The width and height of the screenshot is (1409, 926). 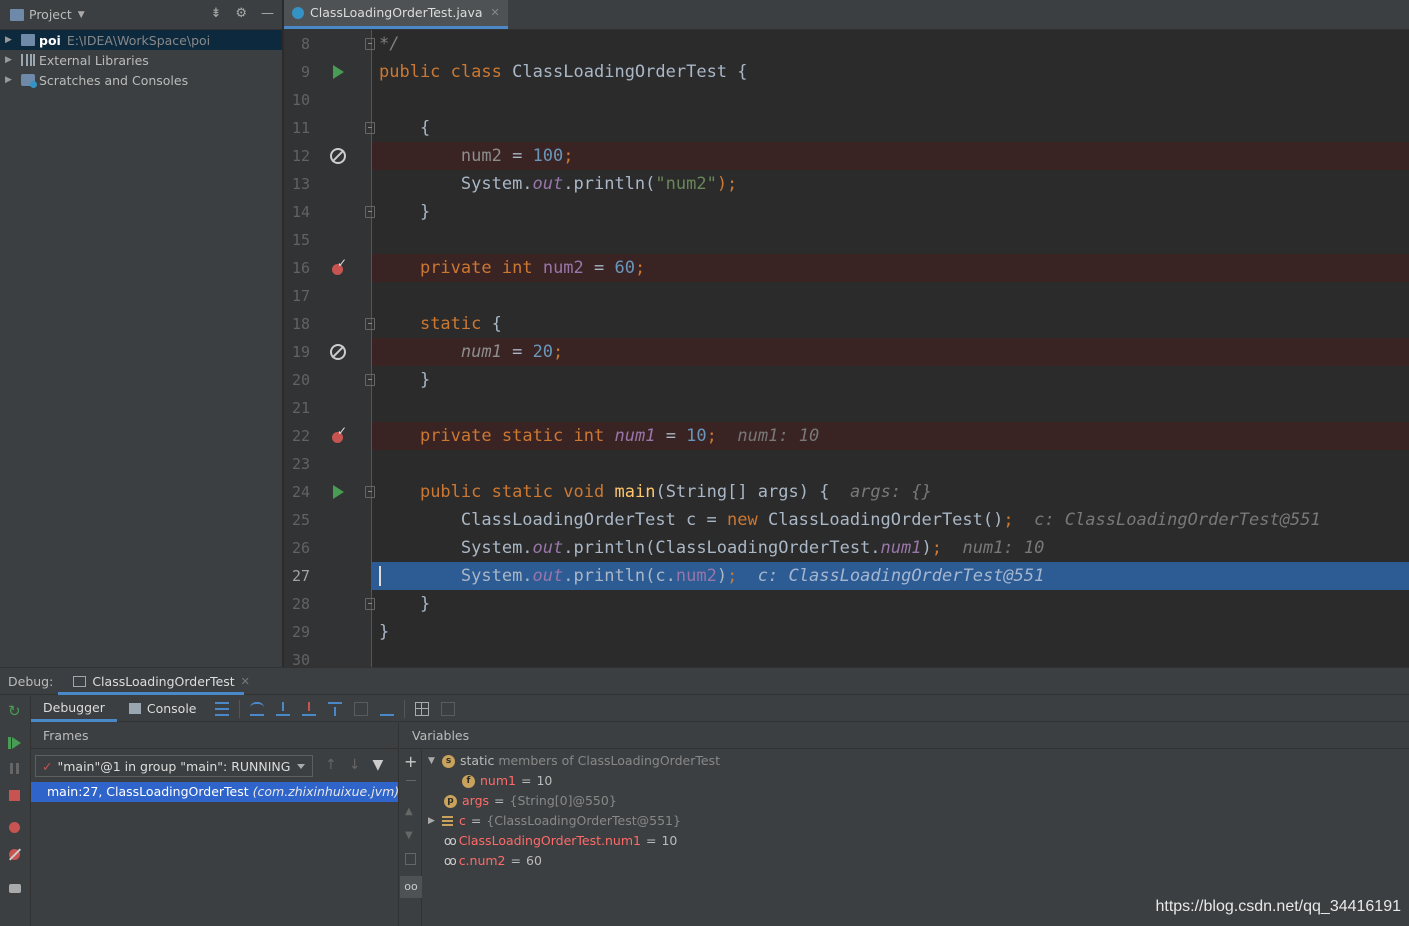 What do you see at coordinates (256, 708) in the screenshot?
I see `step-over-icon` at bounding box center [256, 708].